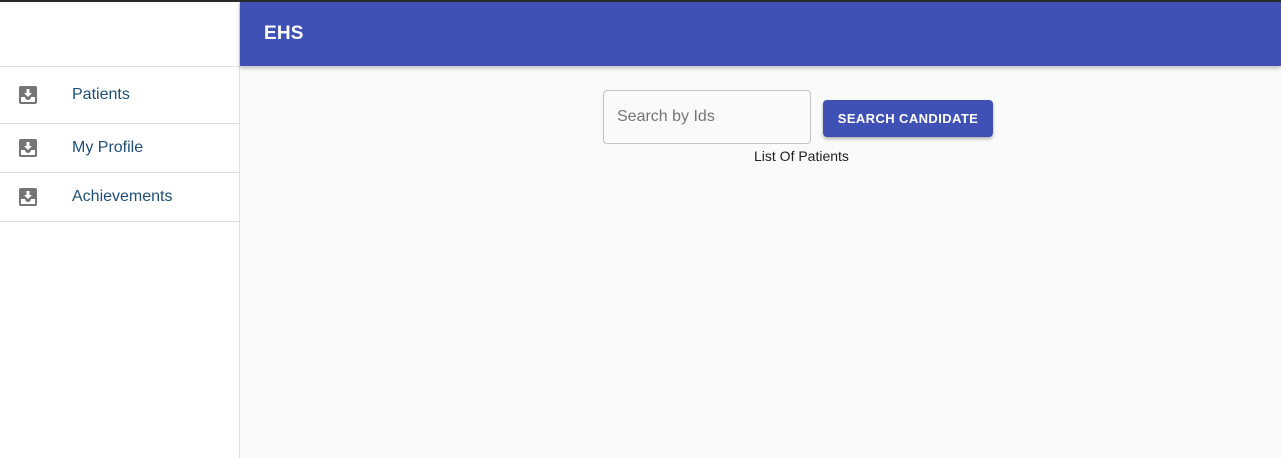 The height and width of the screenshot is (458, 1281). Describe the element at coordinates (101, 94) in the screenshot. I see `sidebar-item-label: Patients` at that location.